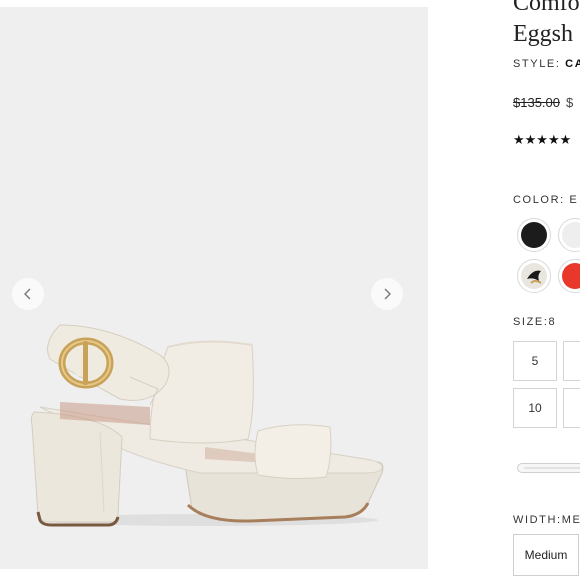  I want to click on product-title-line2: Eggsh, so click(543, 34).